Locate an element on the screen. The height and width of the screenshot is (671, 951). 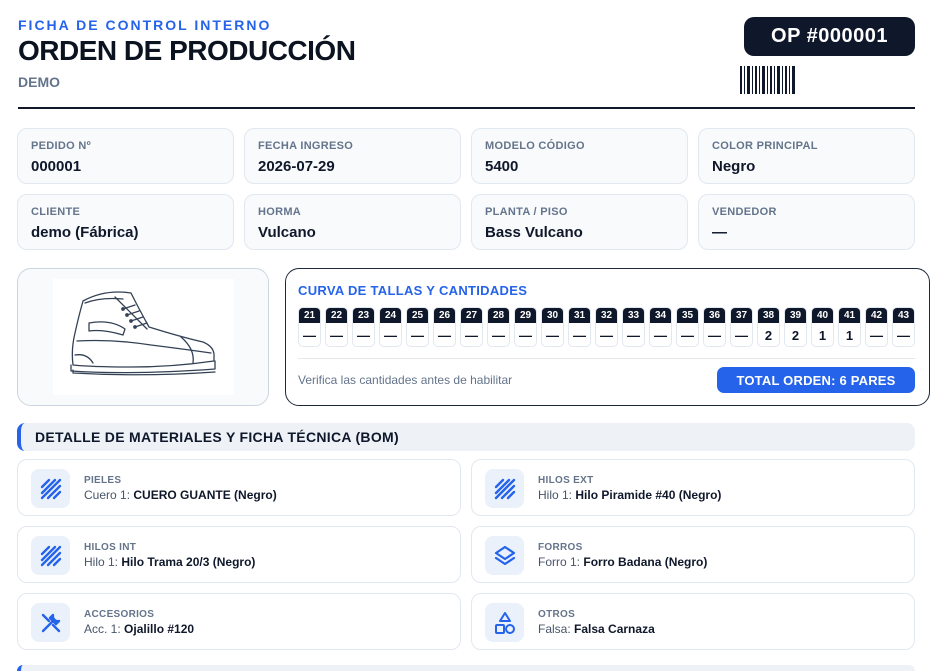
info-card-vendedor: VENDEDOR — is located at coordinates (806, 222).